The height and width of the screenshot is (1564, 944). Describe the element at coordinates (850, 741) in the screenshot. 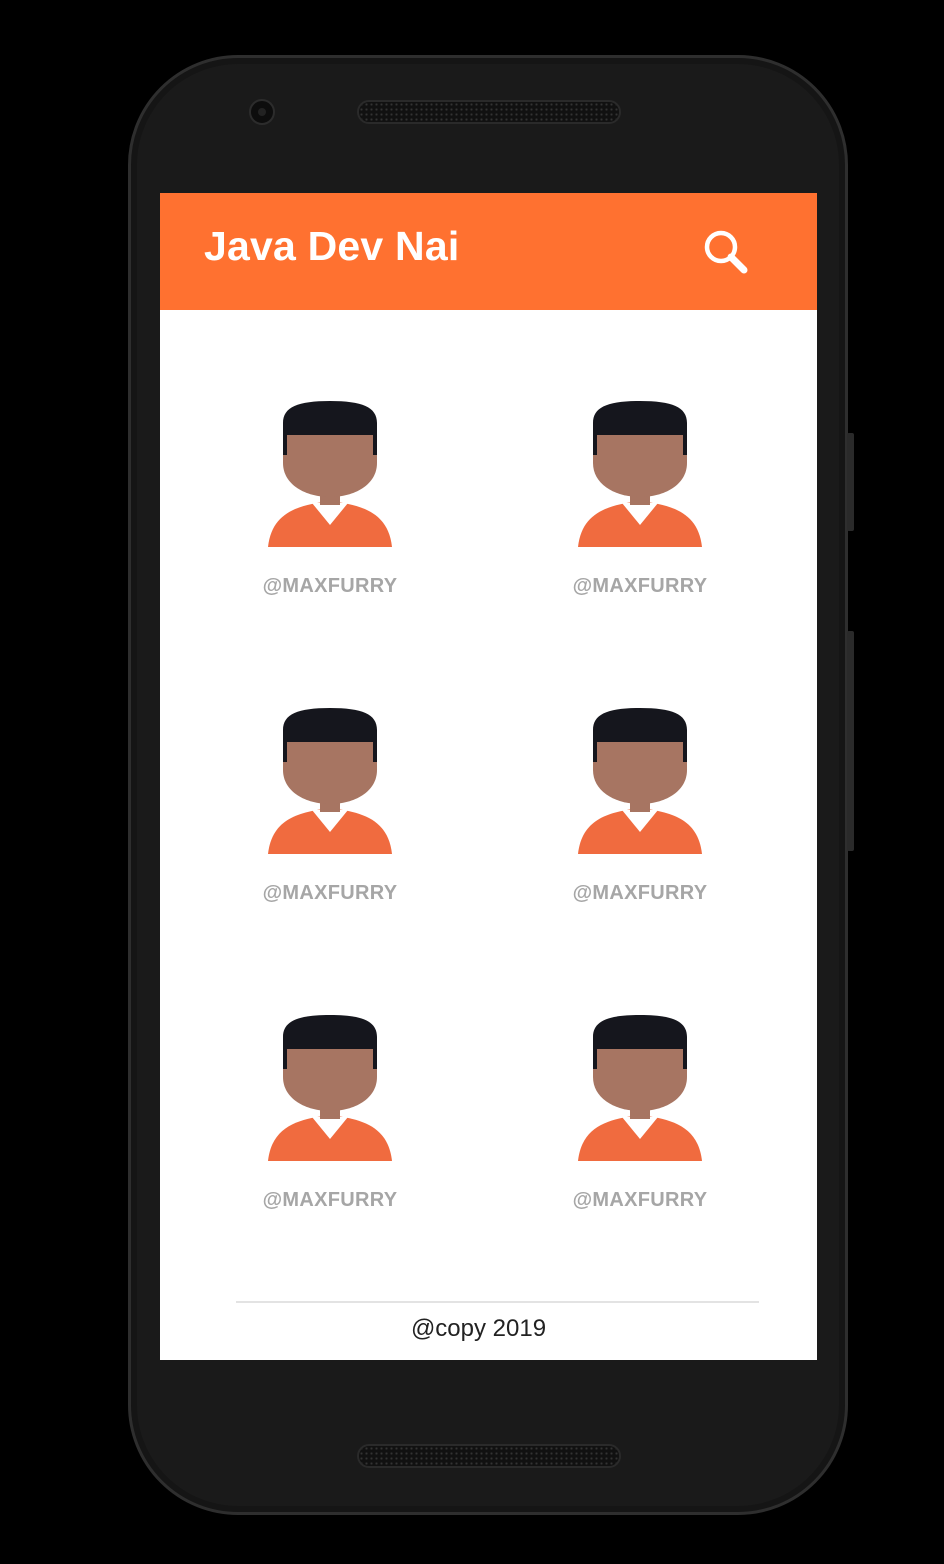

I see `volume-button` at that location.